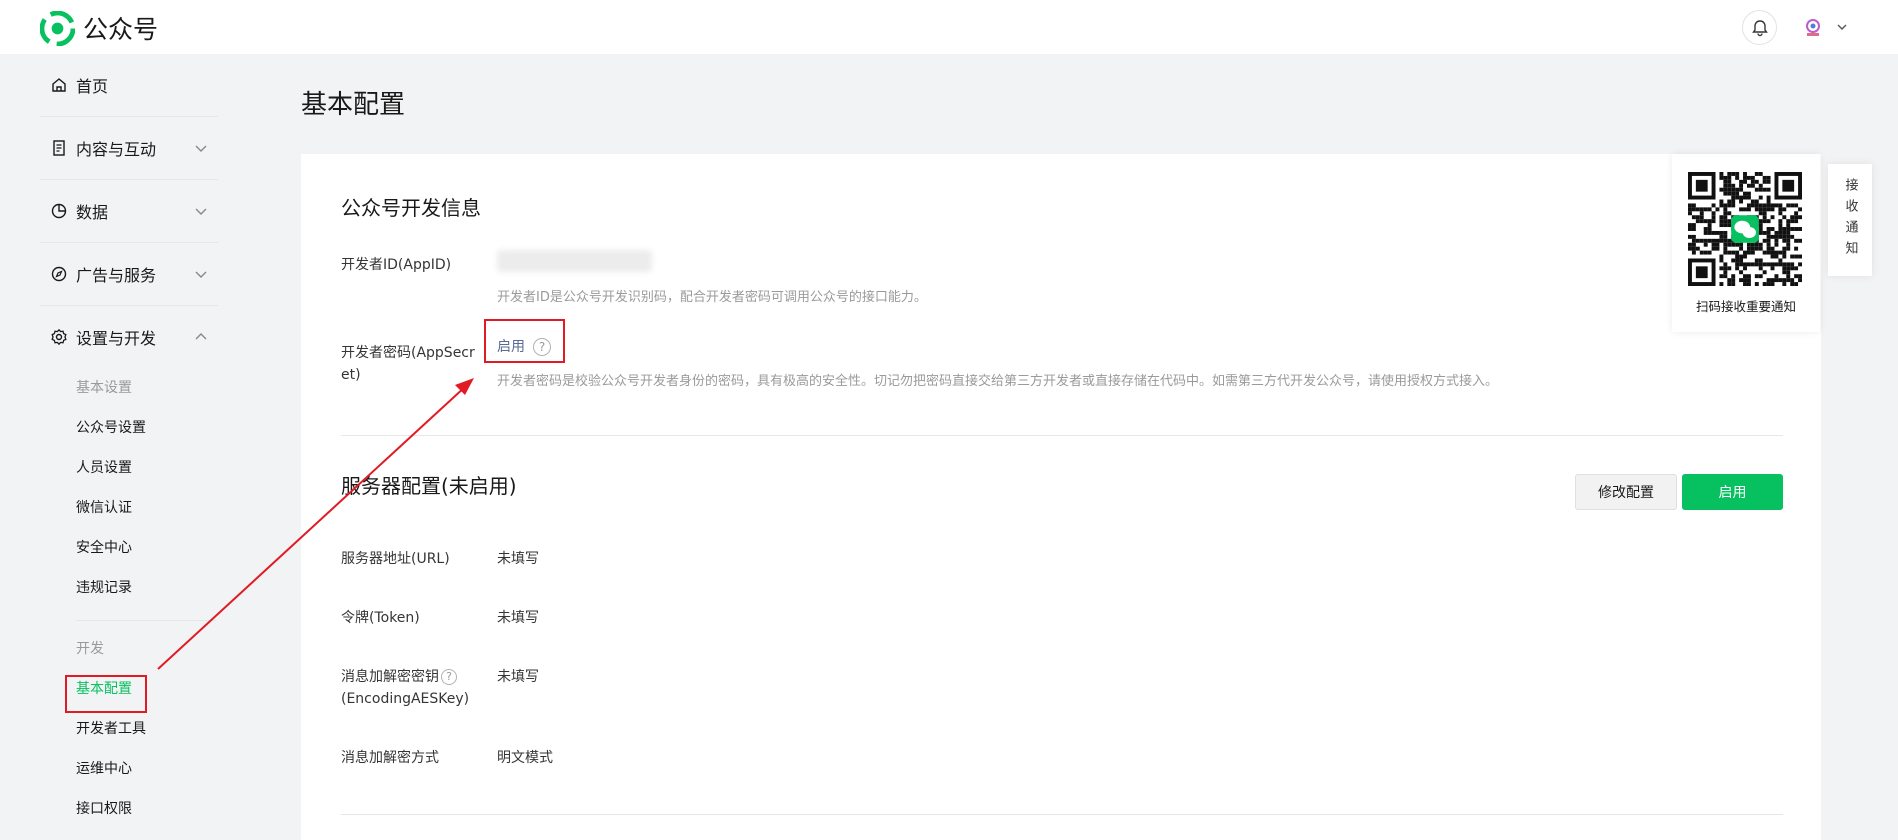 The width and height of the screenshot is (1898, 840). I want to click on sidebar-item-ads: 广告与服务, so click(129, 274).